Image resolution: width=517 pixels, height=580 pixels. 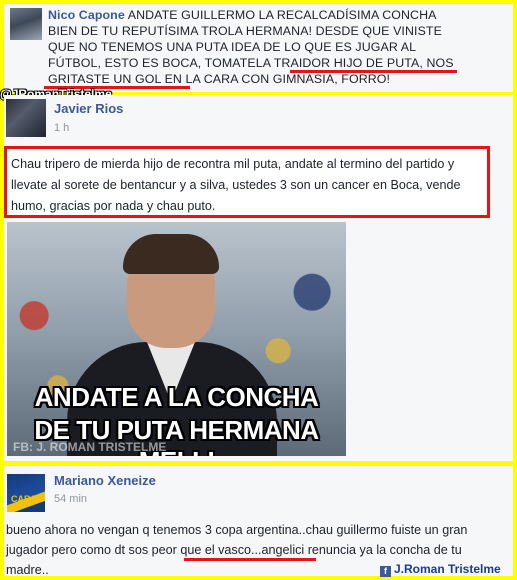 What do you see at coordinates (190, 550) in the screenshot?
I see `highlighted-text: sos peor que el vasco` at bounding box center [190, 550].